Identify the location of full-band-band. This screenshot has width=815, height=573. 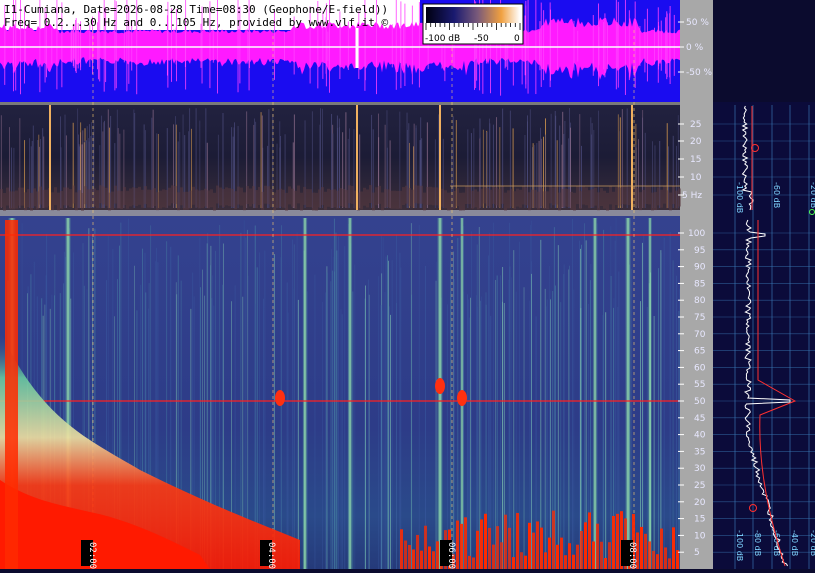
(650, 393).